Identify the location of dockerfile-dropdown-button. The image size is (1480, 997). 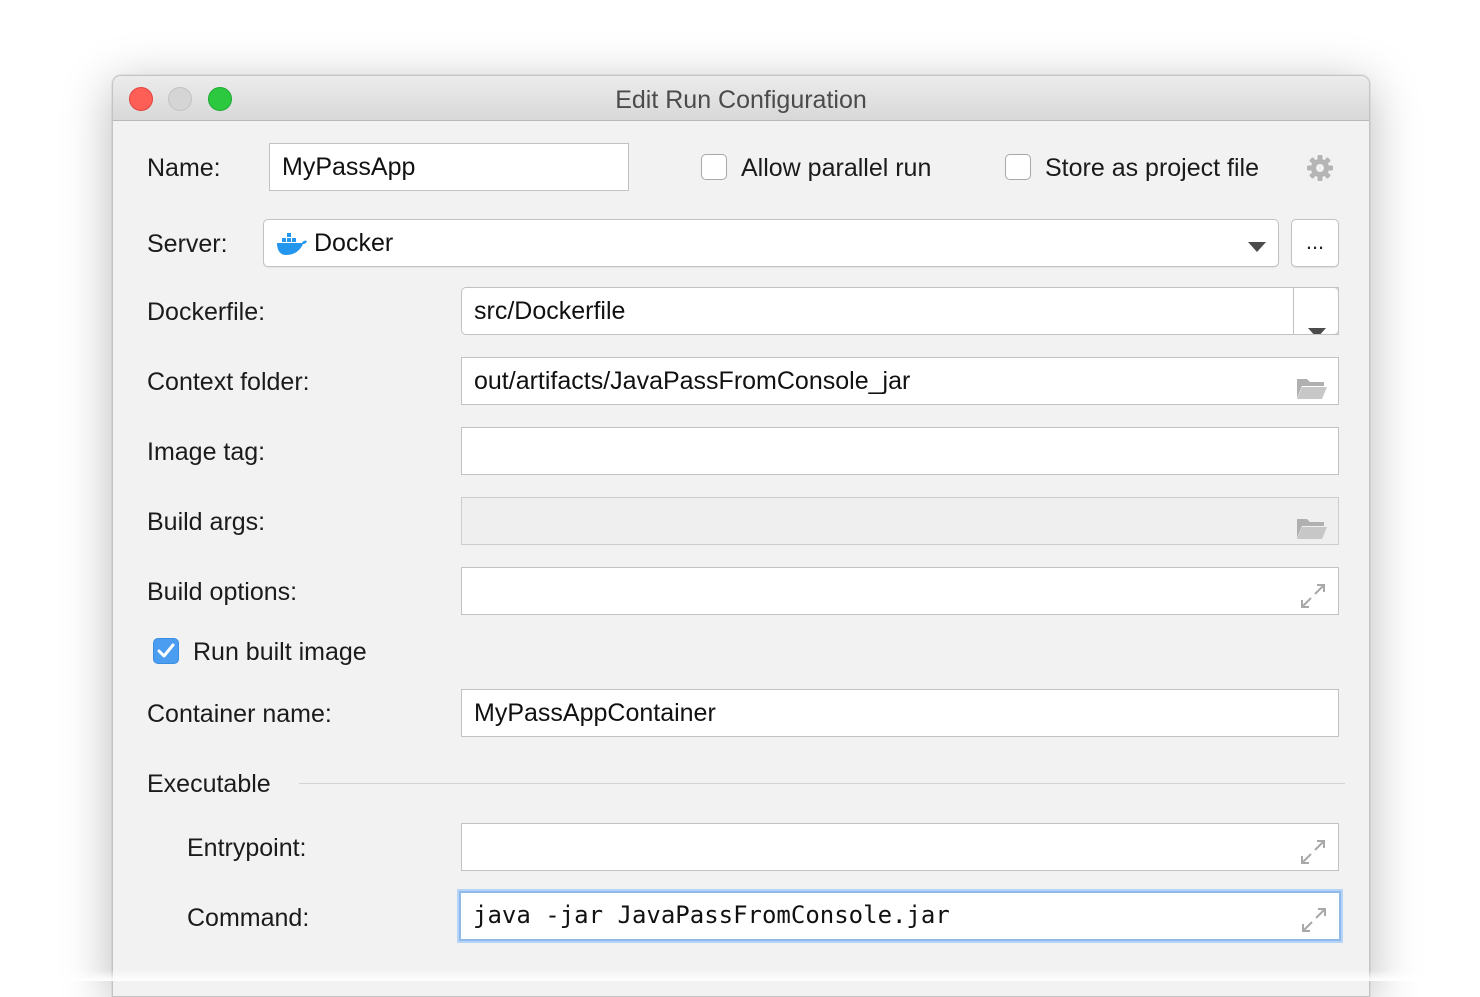
(1316, 311).